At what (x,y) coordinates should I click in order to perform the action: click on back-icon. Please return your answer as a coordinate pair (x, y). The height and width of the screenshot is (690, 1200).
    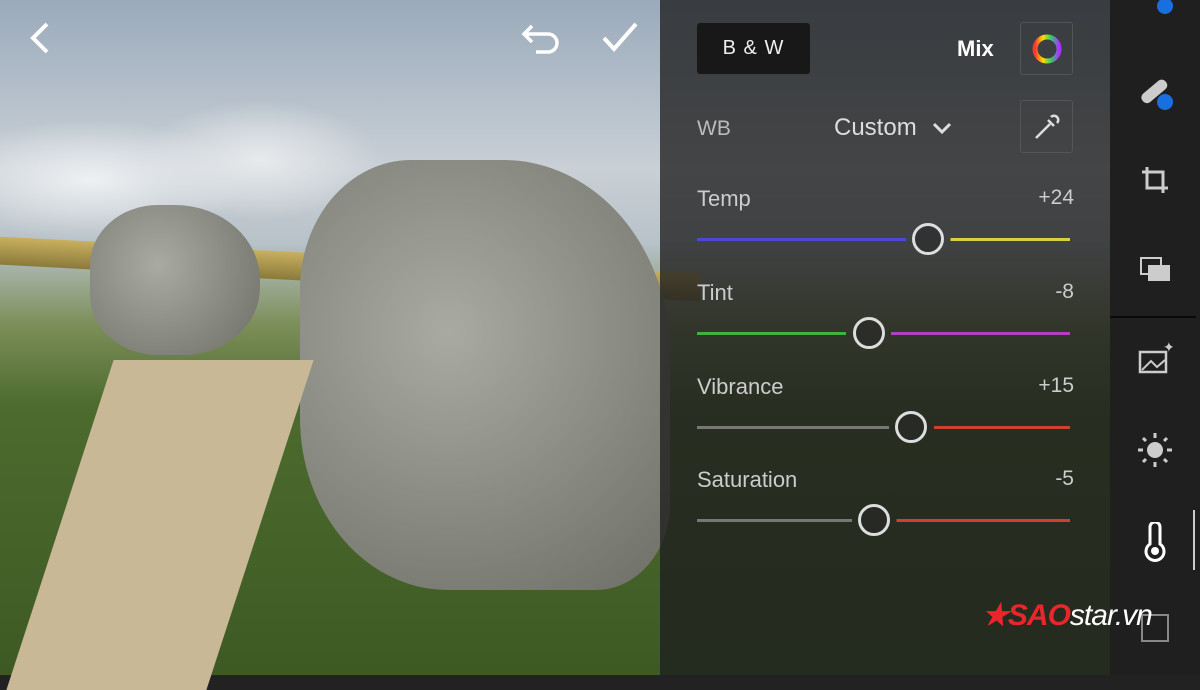
    Looking at the image, I should click on (40, 42).